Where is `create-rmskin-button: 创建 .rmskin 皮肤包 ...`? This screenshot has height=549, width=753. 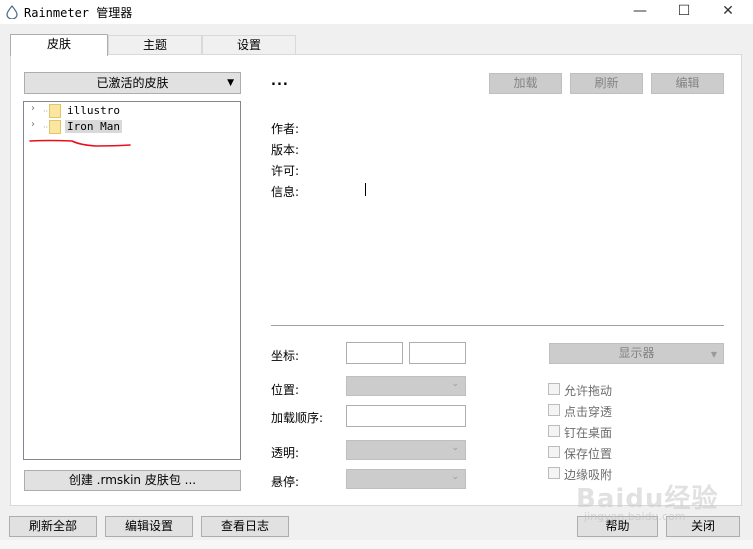 create-rmskin-button: 创建 .rmskin 皮肤包 ... is located at coordinates (132, 480).